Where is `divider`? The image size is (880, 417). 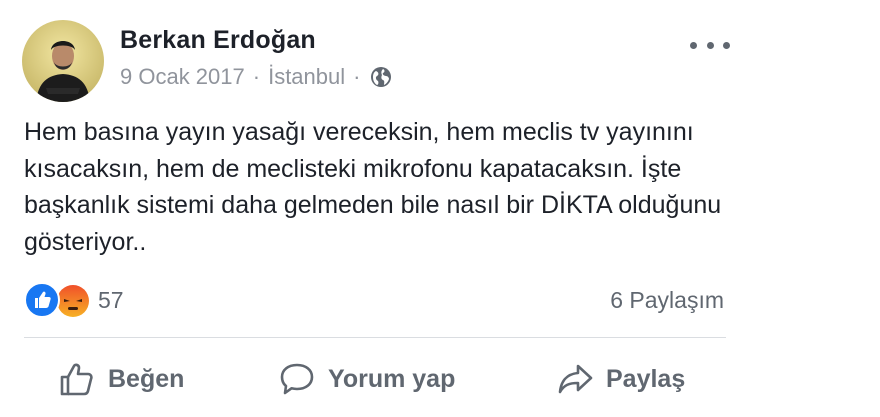 divider is located at coordinates (375, 337).